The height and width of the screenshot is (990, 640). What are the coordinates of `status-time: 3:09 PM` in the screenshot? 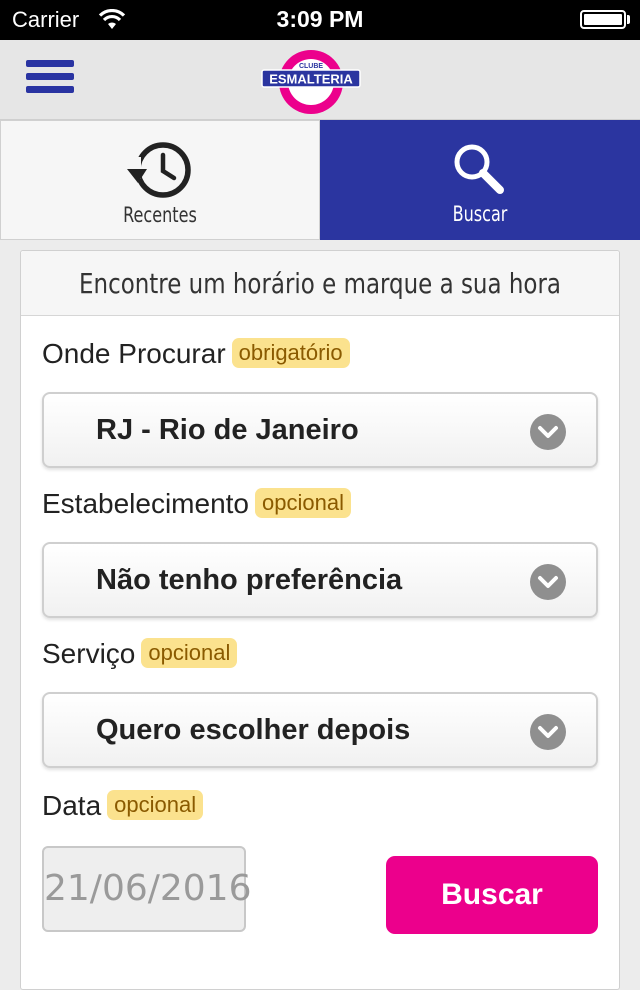 It's located at (320, 19).